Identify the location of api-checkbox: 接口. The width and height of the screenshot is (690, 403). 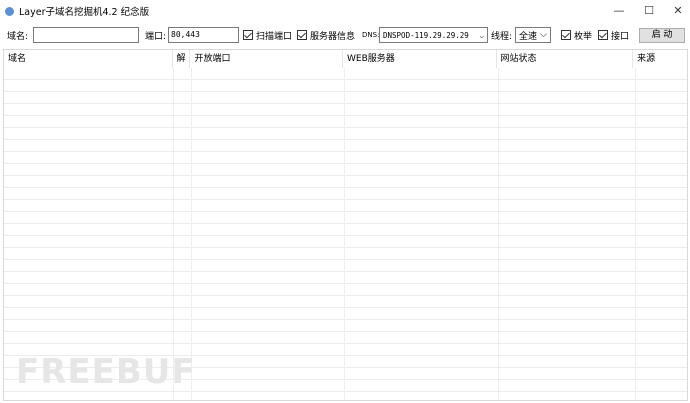
(613, 35).